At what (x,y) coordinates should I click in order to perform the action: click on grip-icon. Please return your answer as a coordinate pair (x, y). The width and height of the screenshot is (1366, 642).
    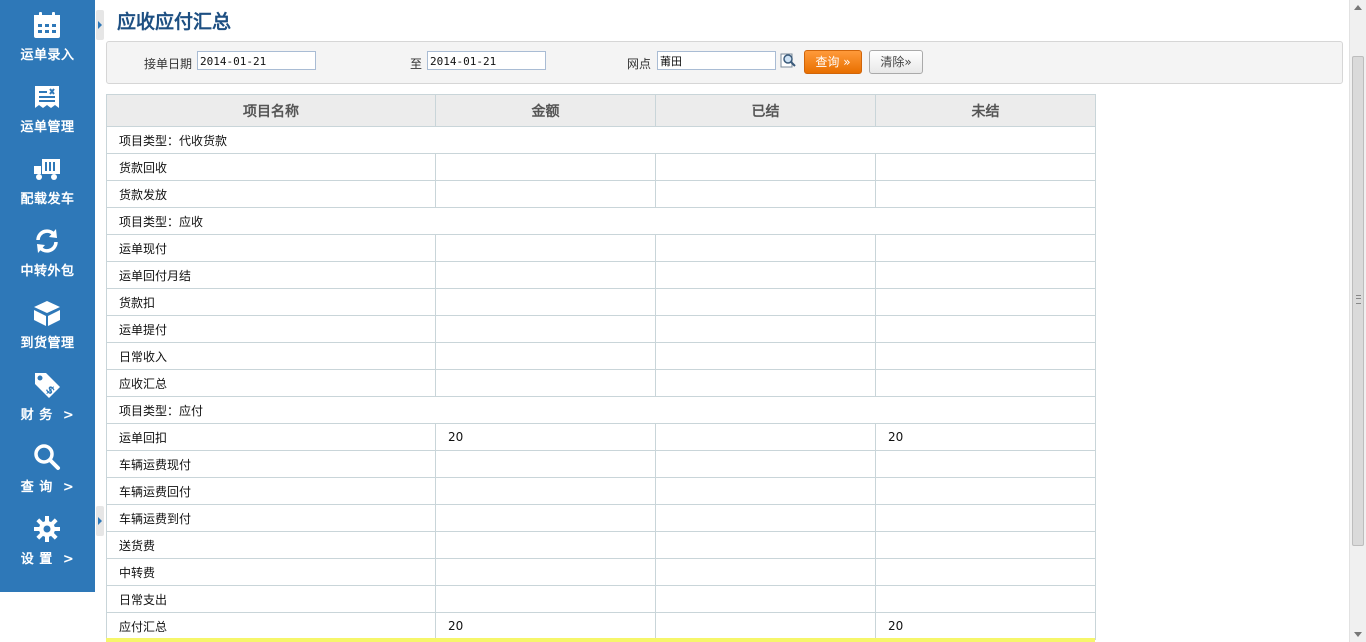
    Looking at the image, I should click on (1358, 299).